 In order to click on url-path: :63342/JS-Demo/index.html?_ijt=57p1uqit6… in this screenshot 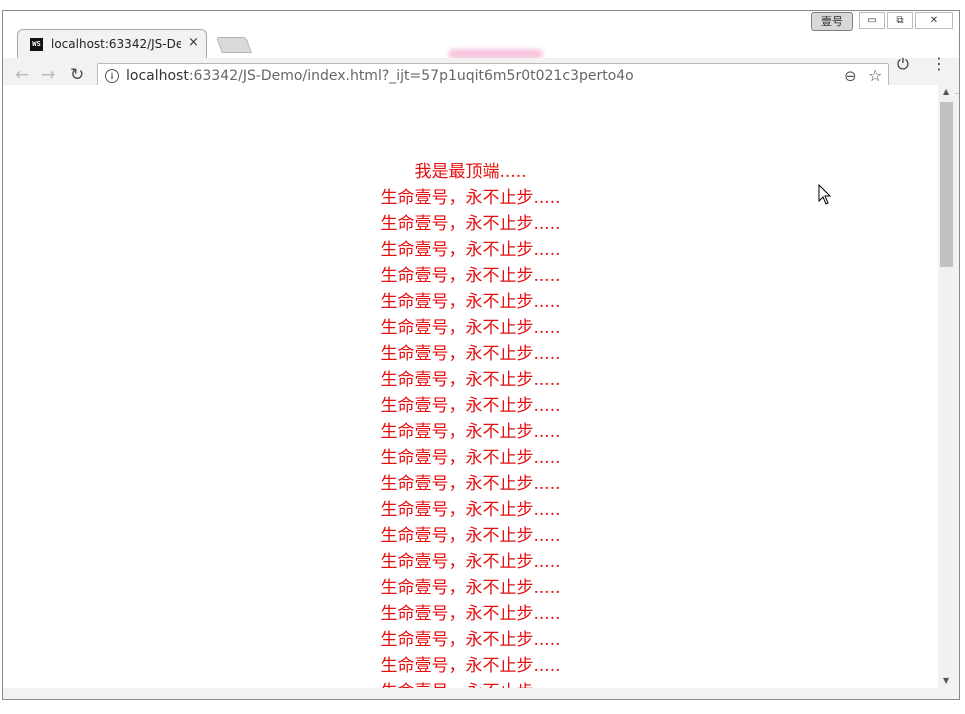, I will do `click(411, 76)`.